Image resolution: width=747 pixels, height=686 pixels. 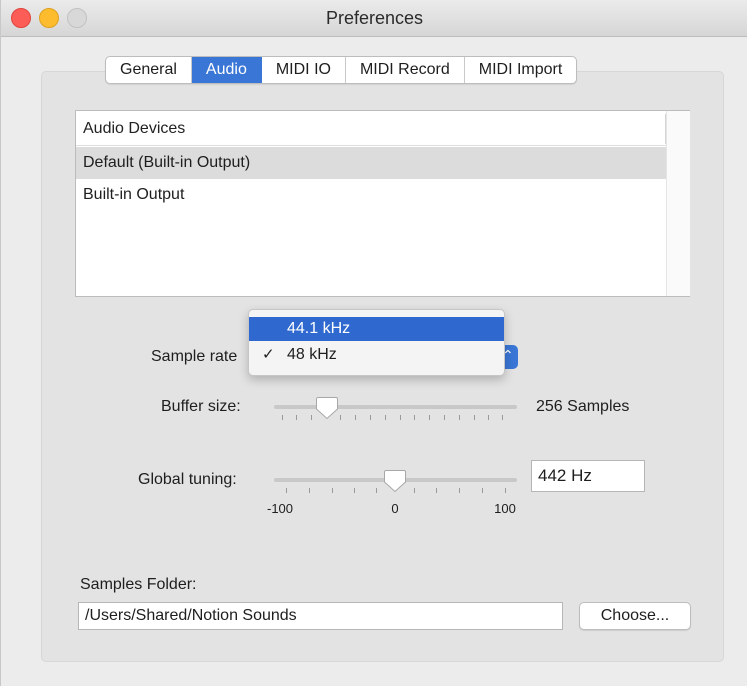 I want to click on audio-devices-header: Audio Devices, so click(x=371, y=128).